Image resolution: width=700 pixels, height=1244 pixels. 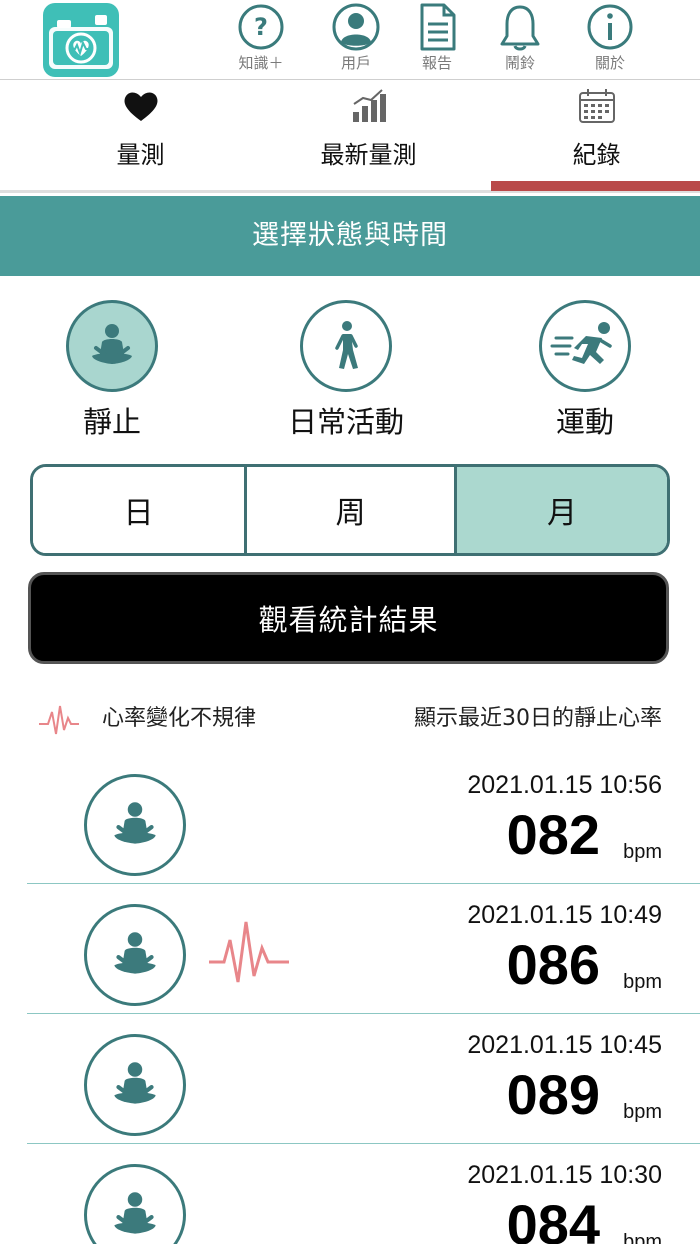 I want to click on status-exercise-label: 運動, so click(x=584, y=422).